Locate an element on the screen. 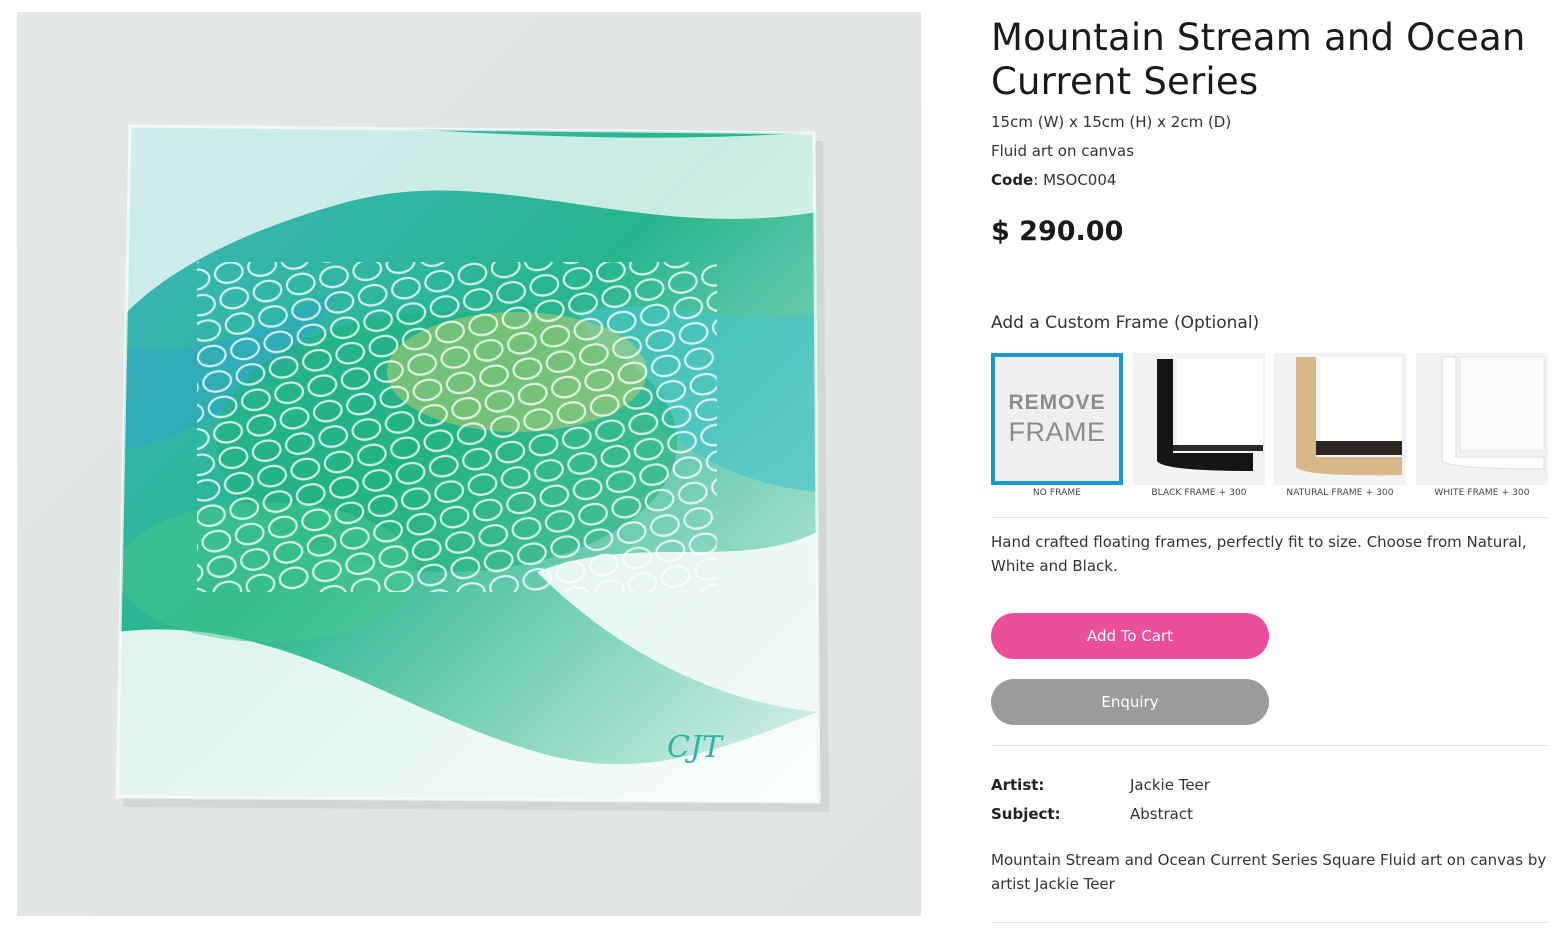 This screenshot has height=939, width=1566. frame-caption-none: NO FRAME is located at coordinates (1057, 493).